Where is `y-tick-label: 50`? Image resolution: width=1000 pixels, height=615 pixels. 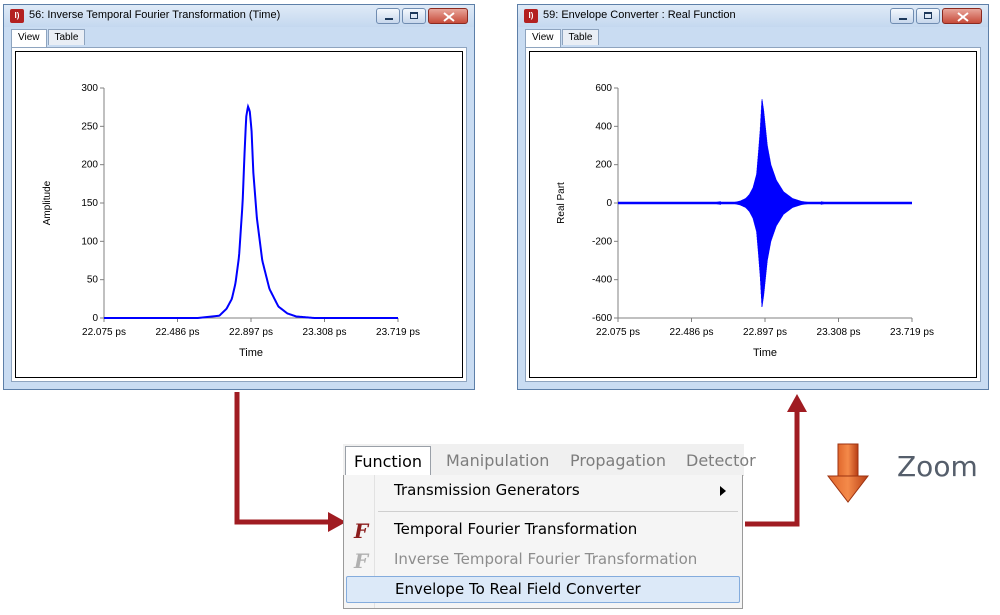 y-tick-label: 50 is located at coordinates (93, 280).